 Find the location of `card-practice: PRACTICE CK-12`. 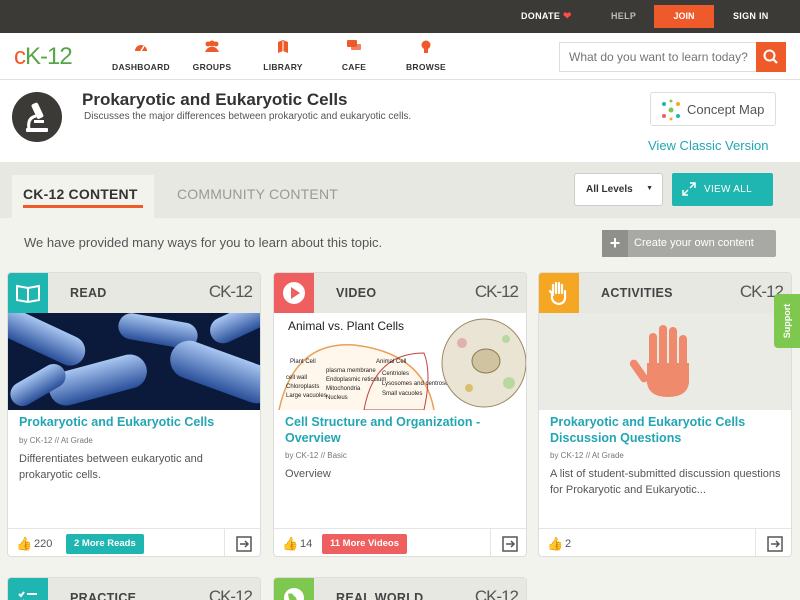

card-practice: PRACTICE CK-12 is located at coordinates (134, 588).